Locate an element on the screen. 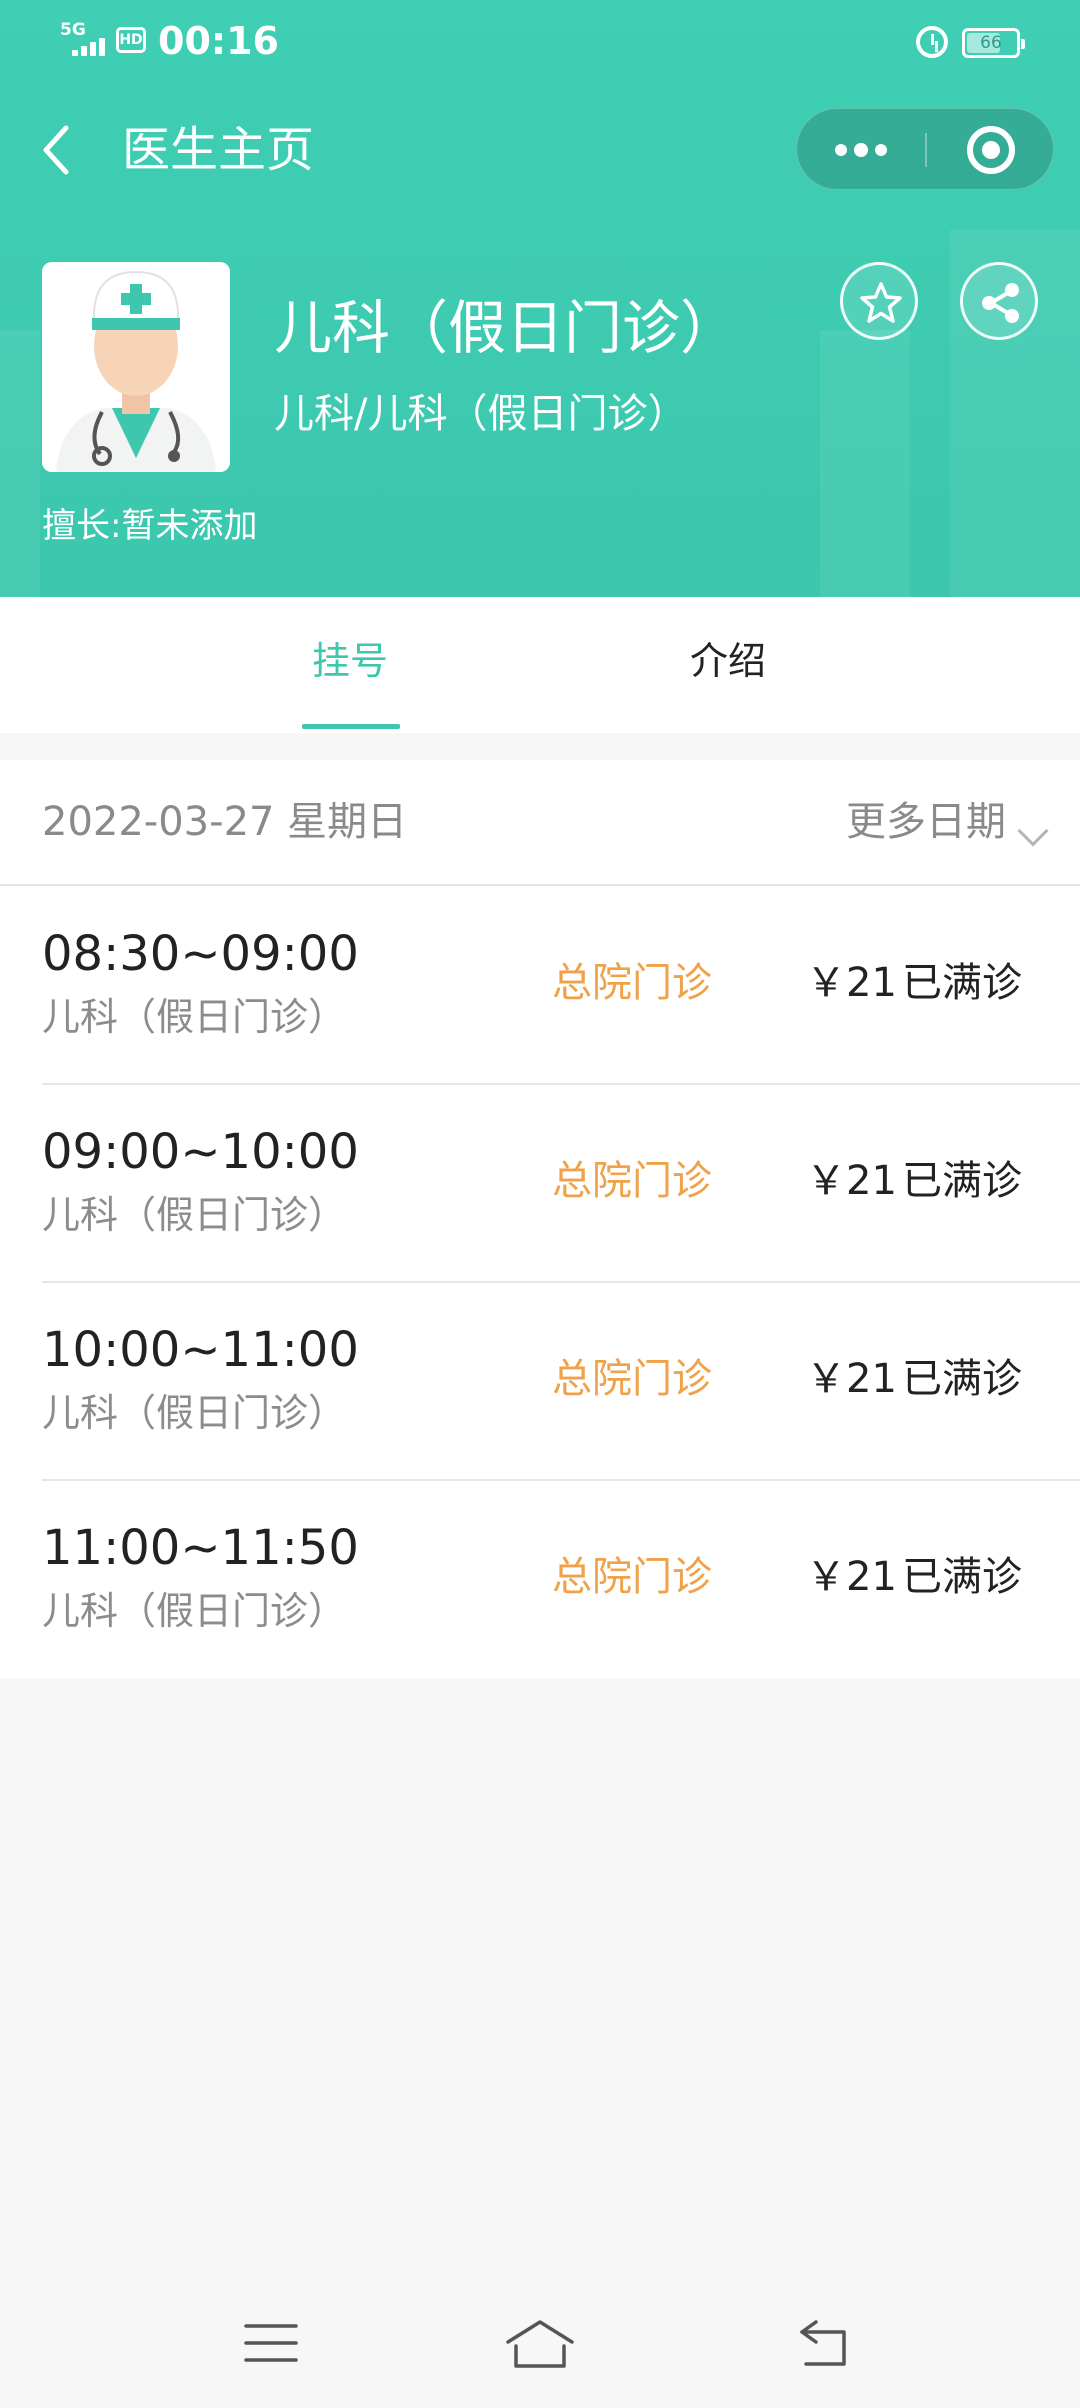 This screenshot has height=2408, width=1080. share-button is located at coordinates (999, 301).